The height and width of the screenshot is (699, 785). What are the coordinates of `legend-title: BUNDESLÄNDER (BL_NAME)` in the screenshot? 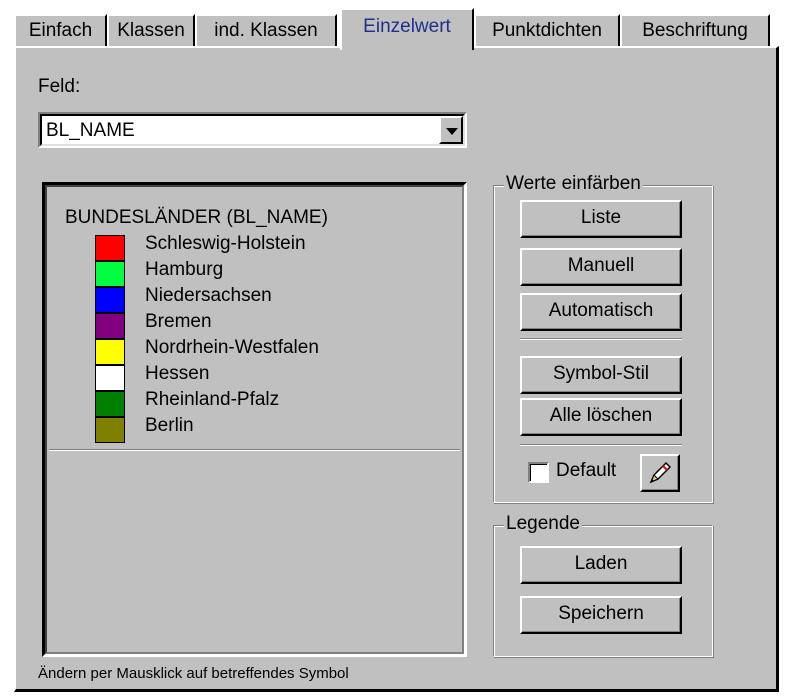 It's located at (196, 217).